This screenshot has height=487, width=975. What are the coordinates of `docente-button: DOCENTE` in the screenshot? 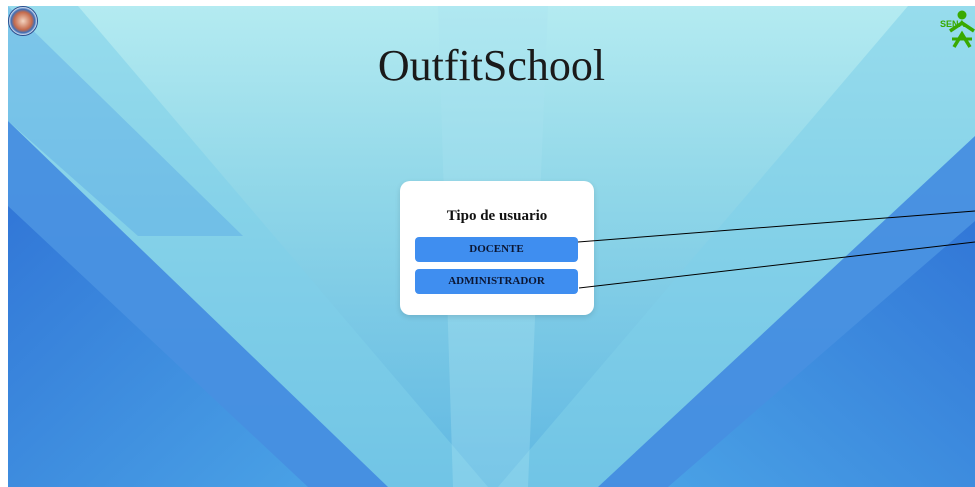 It's located at (496, 249).